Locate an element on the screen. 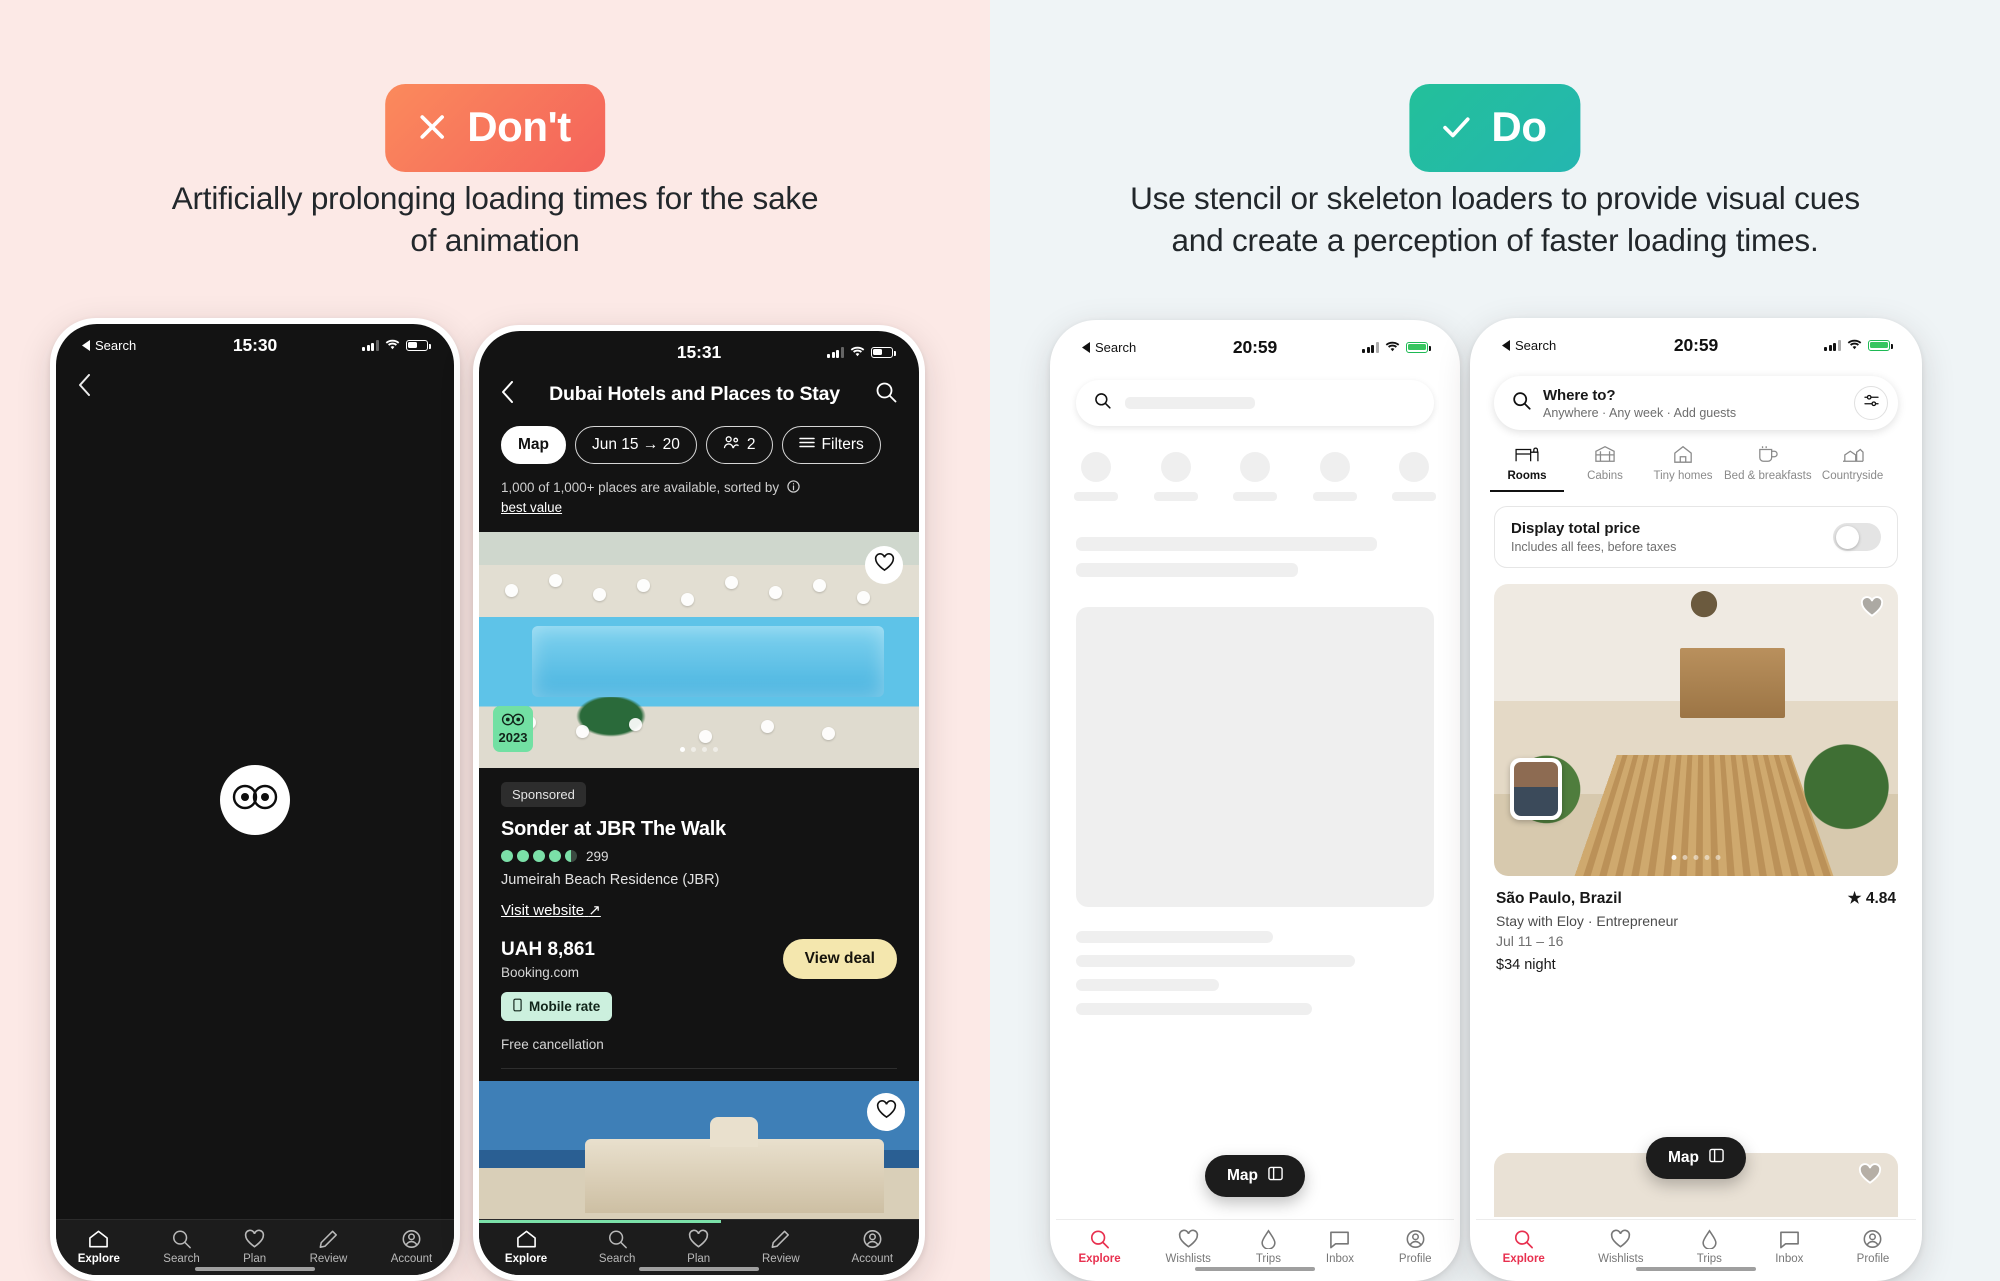 The height and width of the screenshot is (1281, 2000). filter-dates: Jun 15 → 20 is located at coordinates (636, 445).